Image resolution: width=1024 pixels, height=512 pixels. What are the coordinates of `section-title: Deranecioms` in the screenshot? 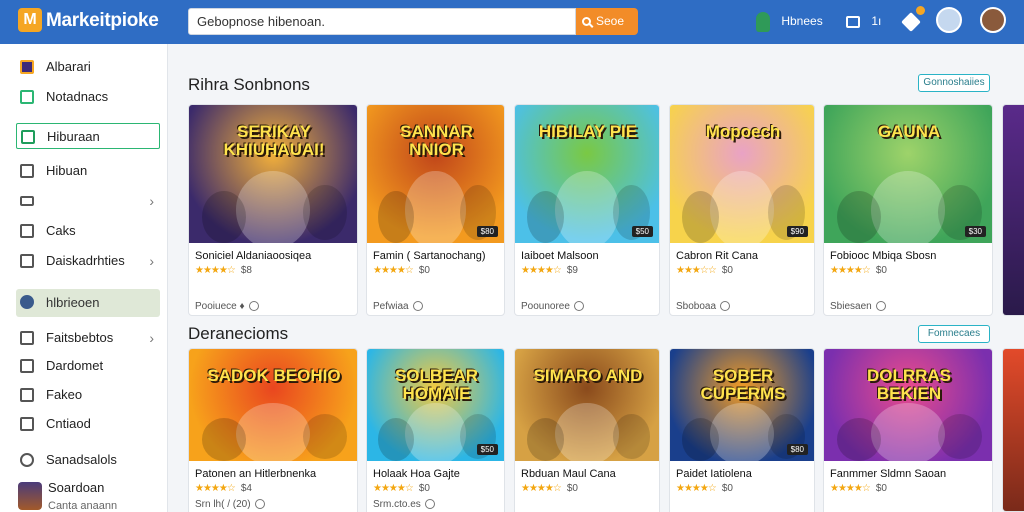 It's located at (238, 333).